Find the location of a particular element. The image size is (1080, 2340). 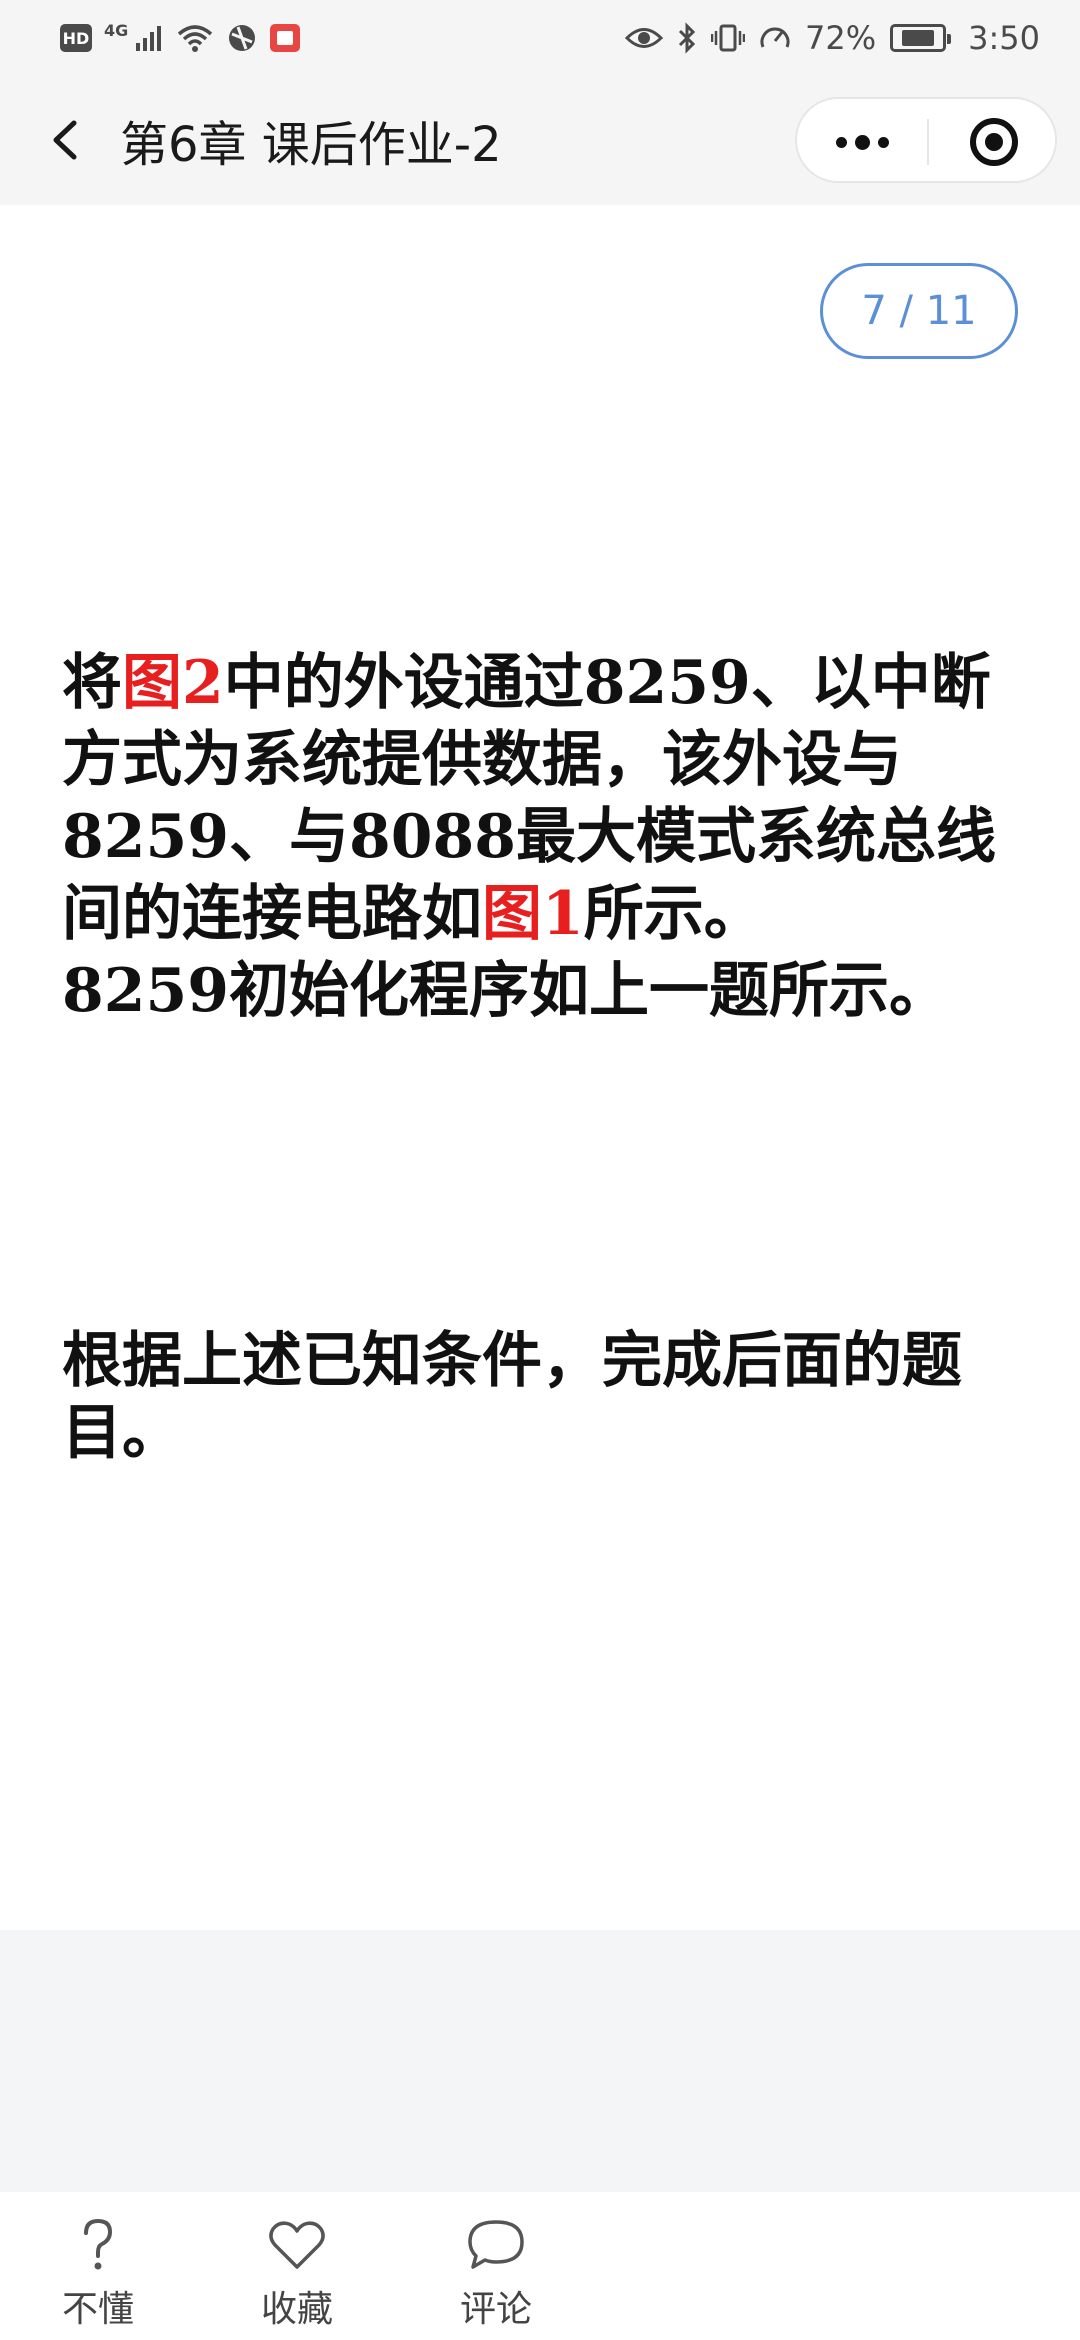

browser-icon is located at coordinates (242, 38).